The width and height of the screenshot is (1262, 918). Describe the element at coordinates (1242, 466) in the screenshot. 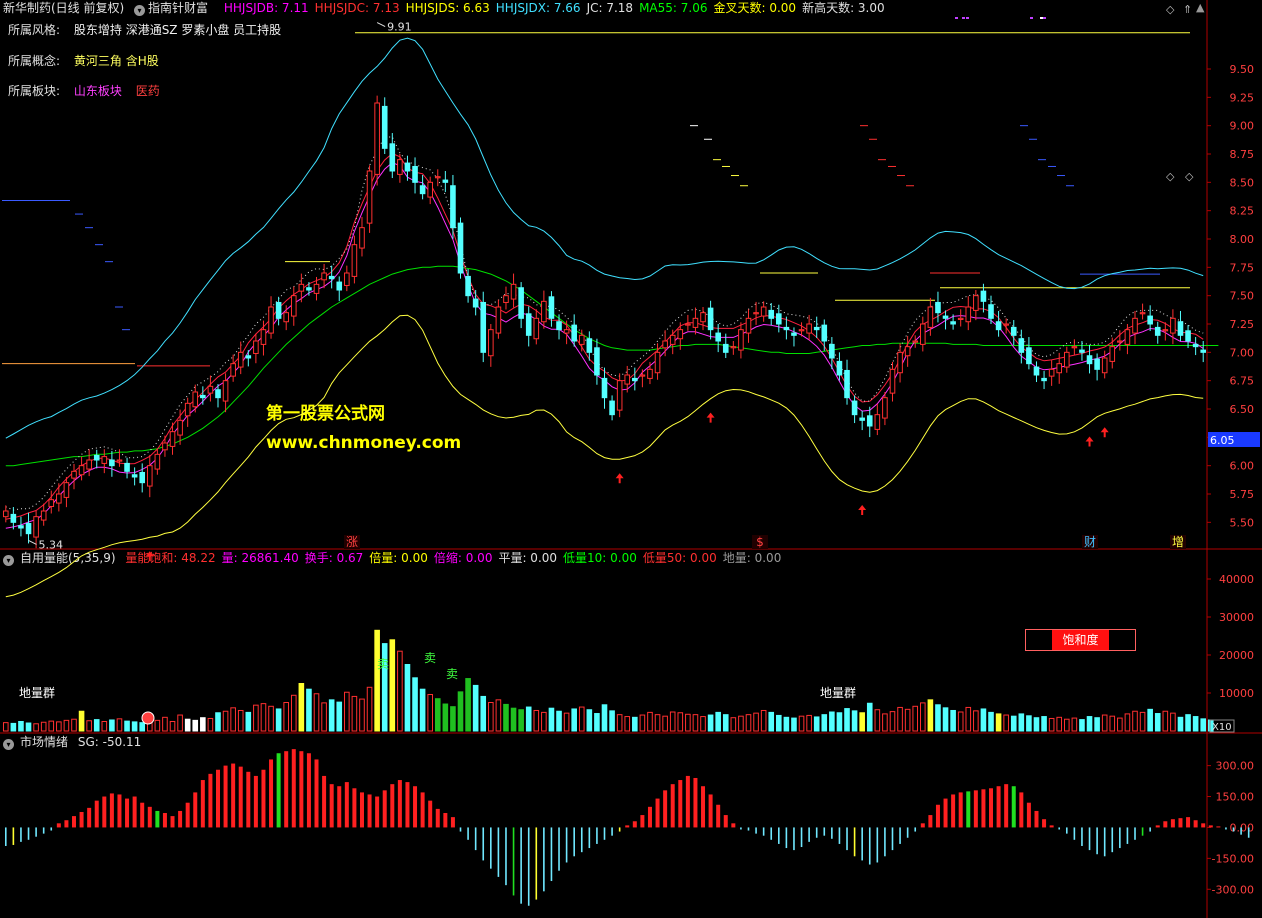

I see `price-ytick-label-2: 6.00` at that location.